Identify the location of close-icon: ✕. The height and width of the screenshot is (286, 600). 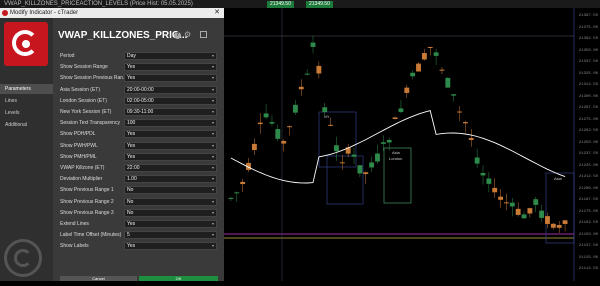
(217, 13).